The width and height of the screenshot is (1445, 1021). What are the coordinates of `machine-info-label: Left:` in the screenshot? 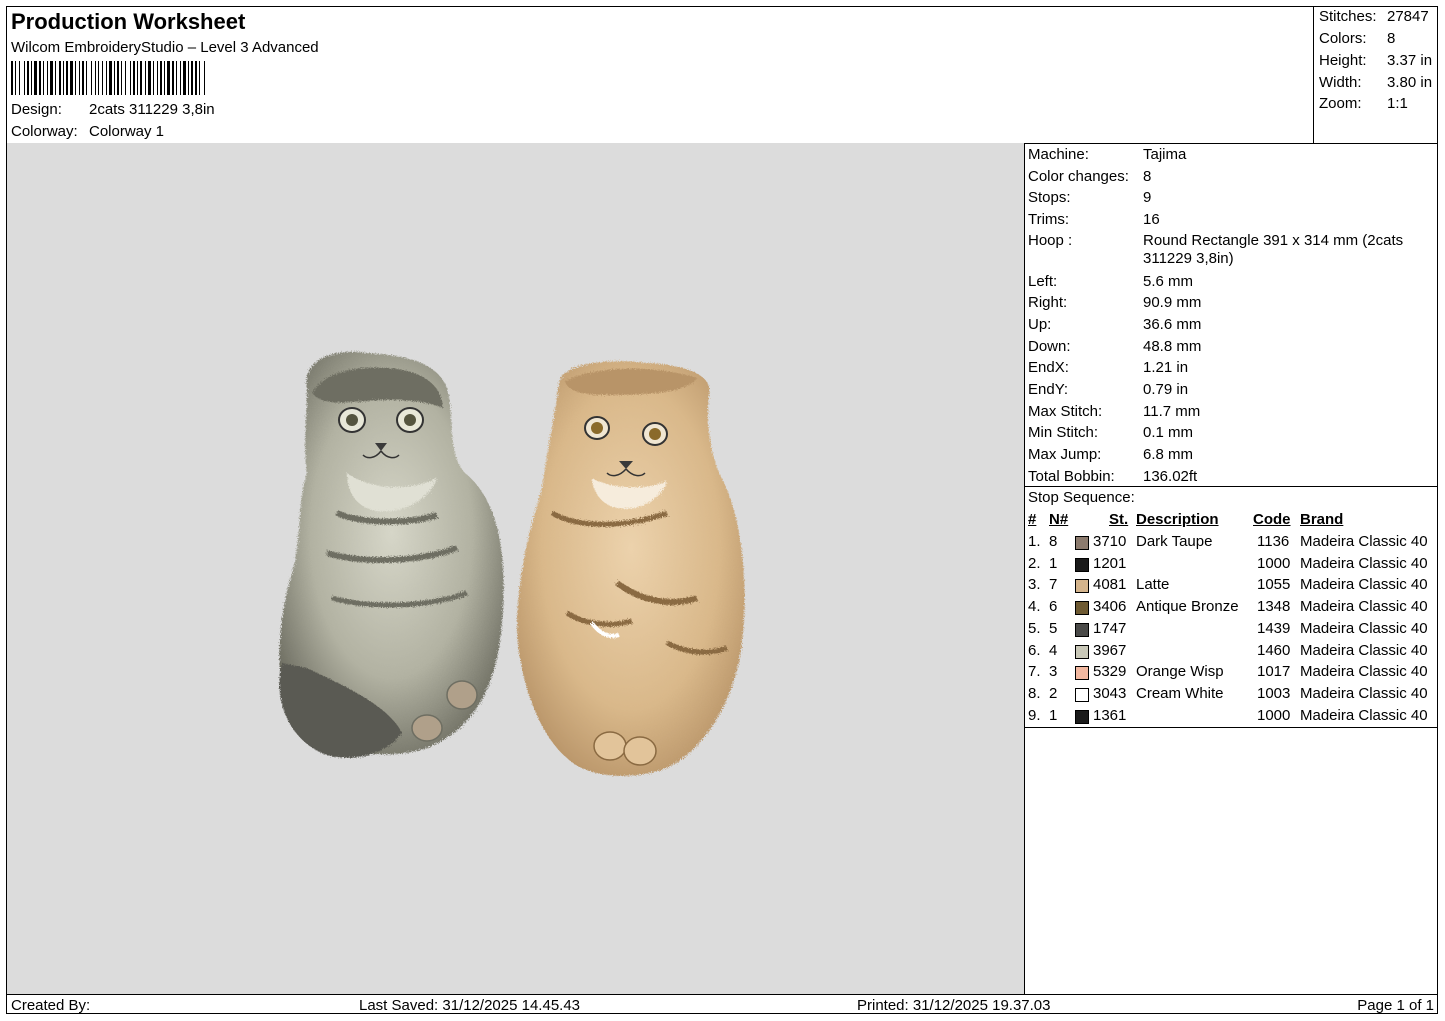 It's located at (1043, 281).